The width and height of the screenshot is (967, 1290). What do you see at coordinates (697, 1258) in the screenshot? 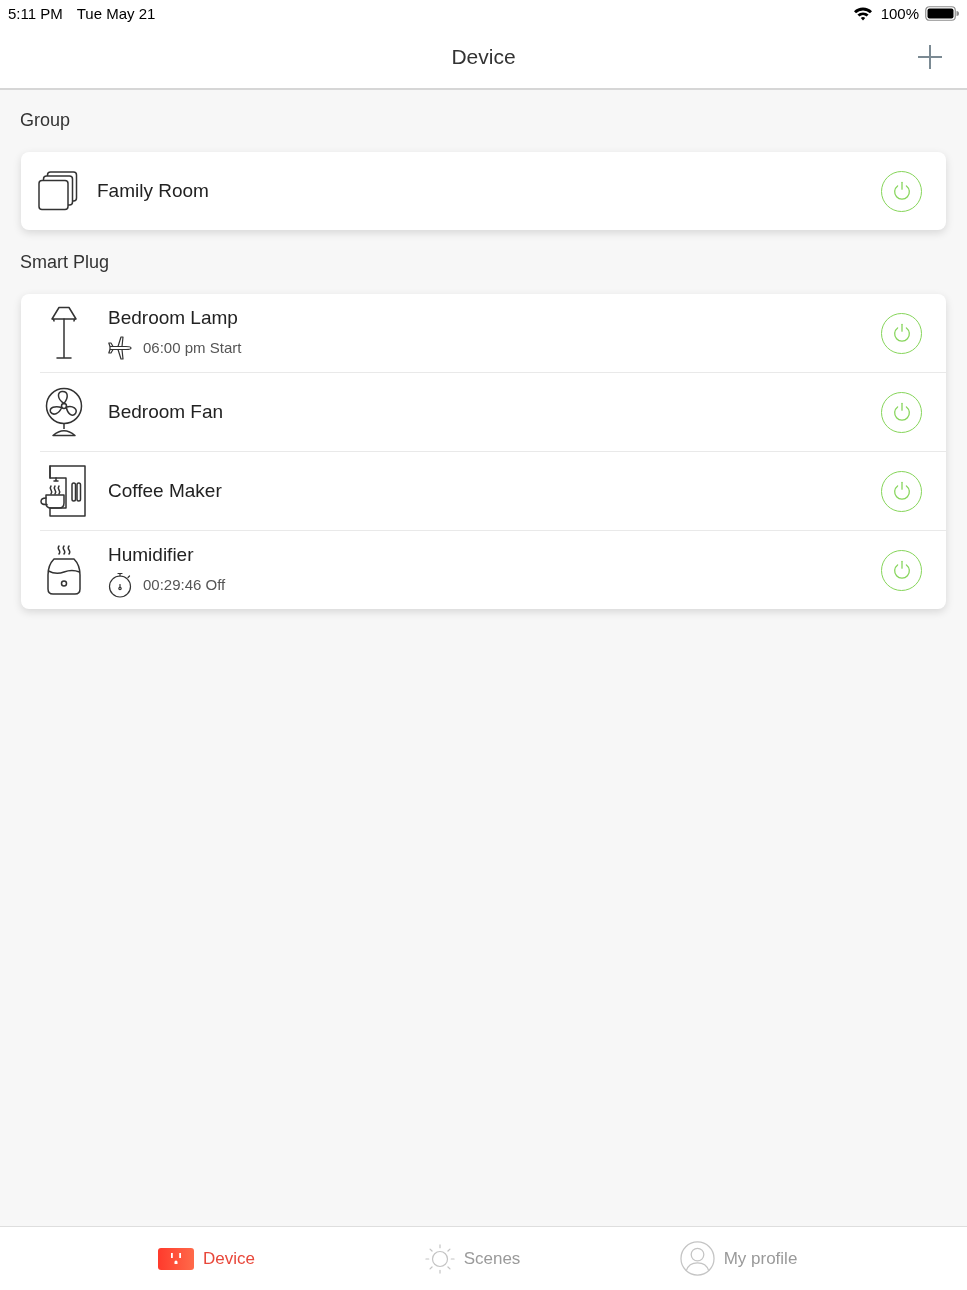
I see `user-icon` at bounding box center [697, 1258].